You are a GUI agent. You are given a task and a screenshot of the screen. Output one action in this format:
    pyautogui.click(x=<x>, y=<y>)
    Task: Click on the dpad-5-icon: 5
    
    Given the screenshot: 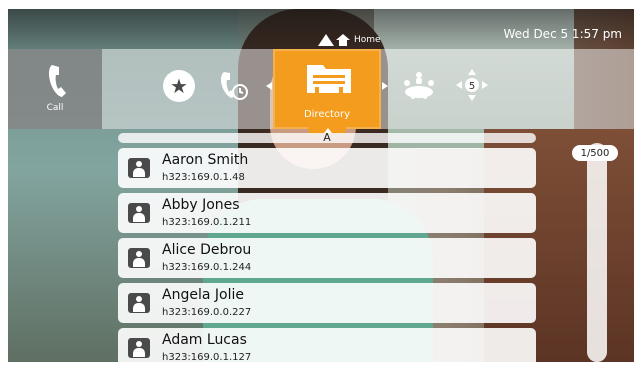 What is the action you would take?
    pyautogui.click(x=472, y=85)
    